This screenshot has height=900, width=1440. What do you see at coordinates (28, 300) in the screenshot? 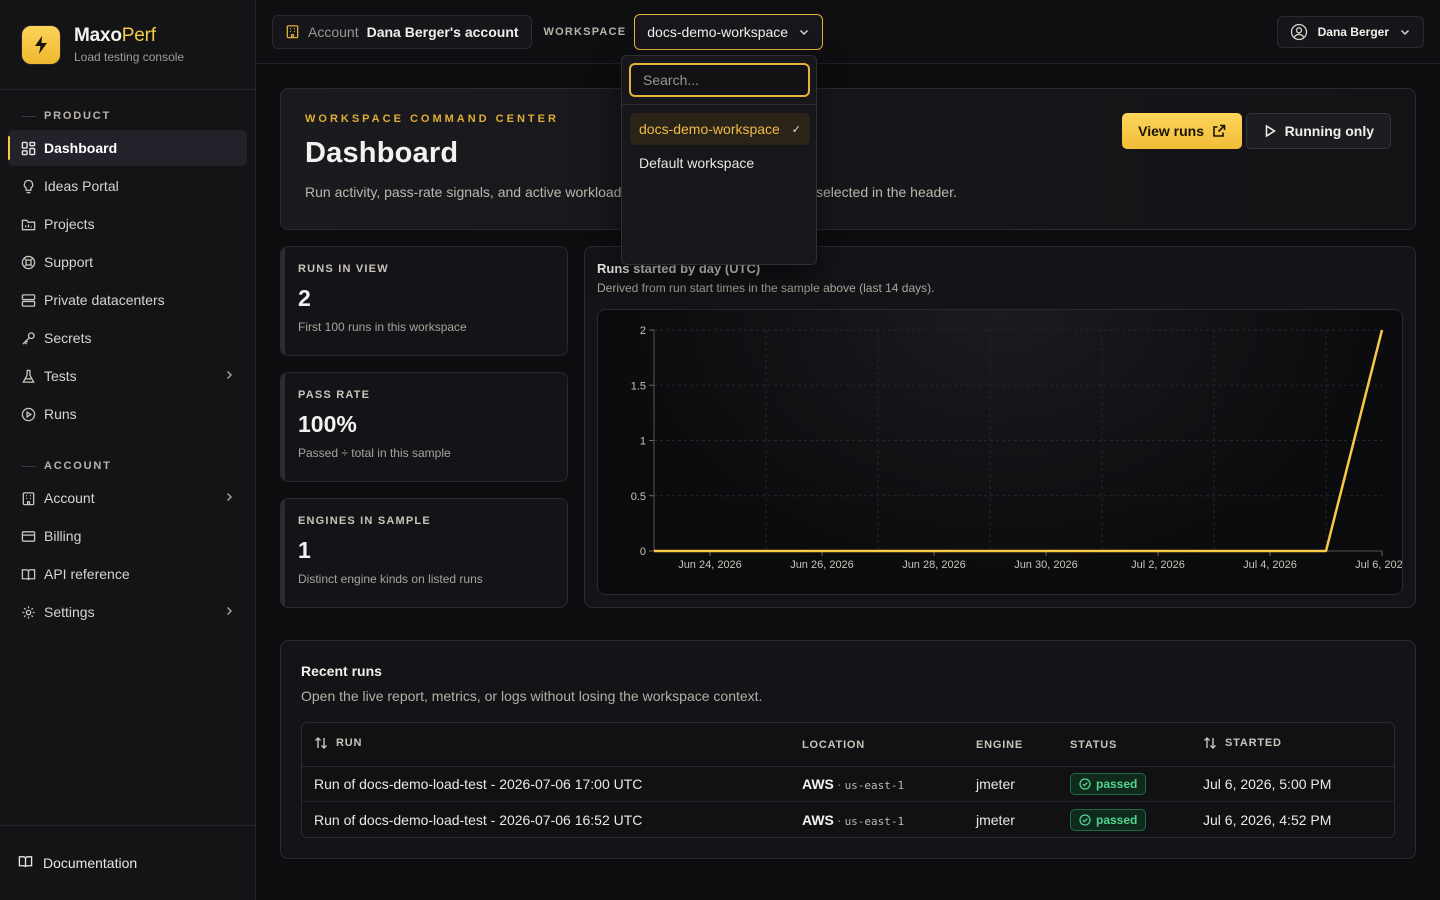
I see `server-icon` at bounding box center [28, 300].